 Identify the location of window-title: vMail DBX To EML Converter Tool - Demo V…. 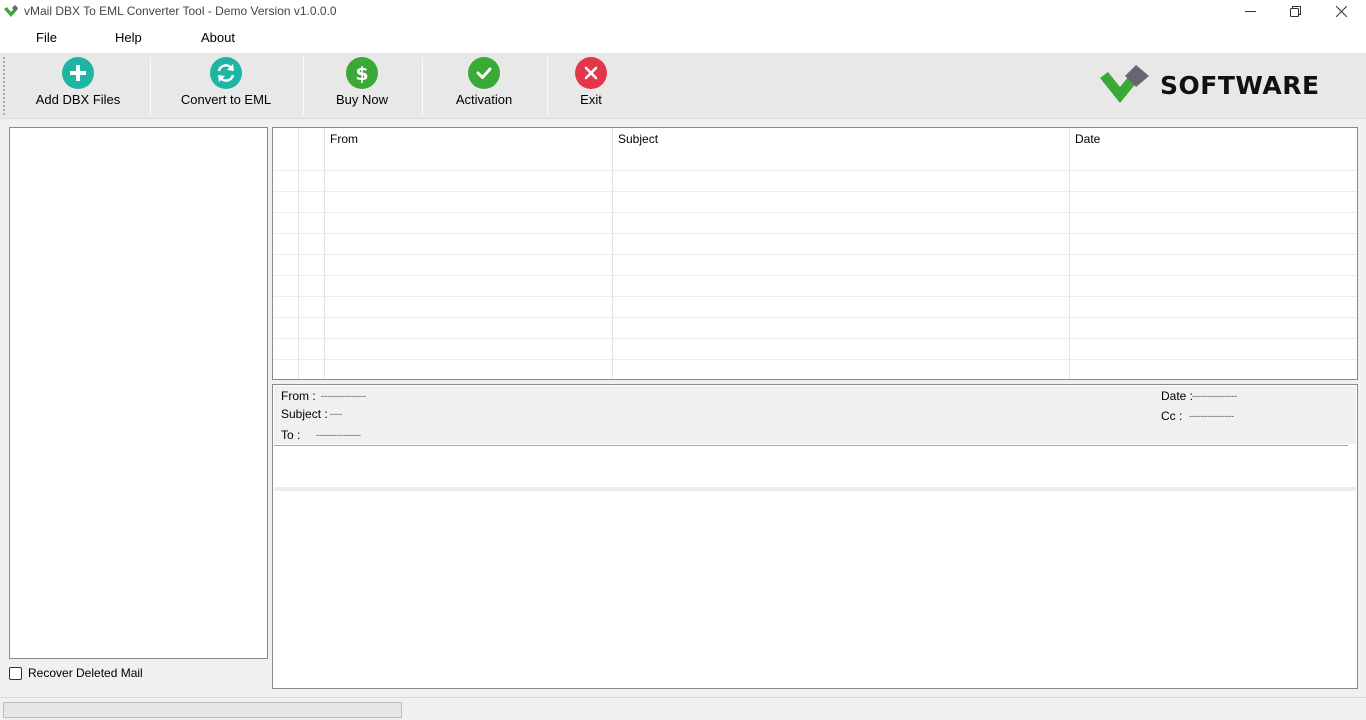
(180, 11).